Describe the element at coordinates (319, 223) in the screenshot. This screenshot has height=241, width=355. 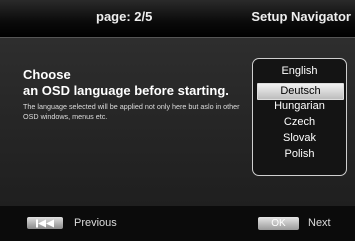
I see `next-label: Next` at that location.